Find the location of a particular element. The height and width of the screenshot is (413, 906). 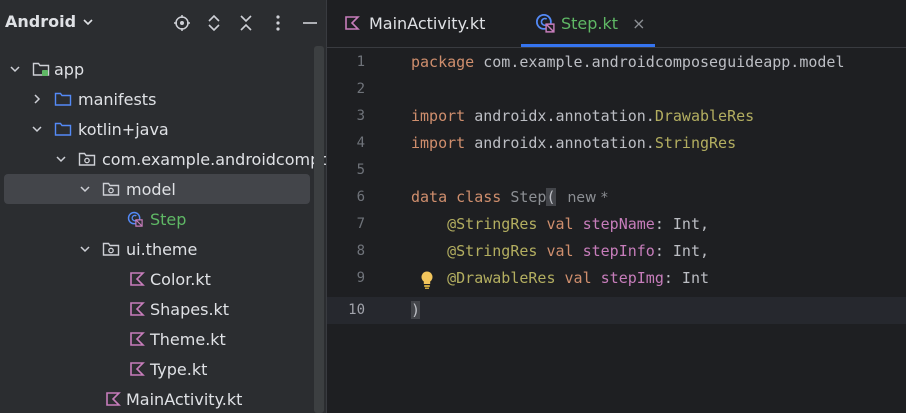

annotation: @DrawableRes is located at coordinates (501, 278).